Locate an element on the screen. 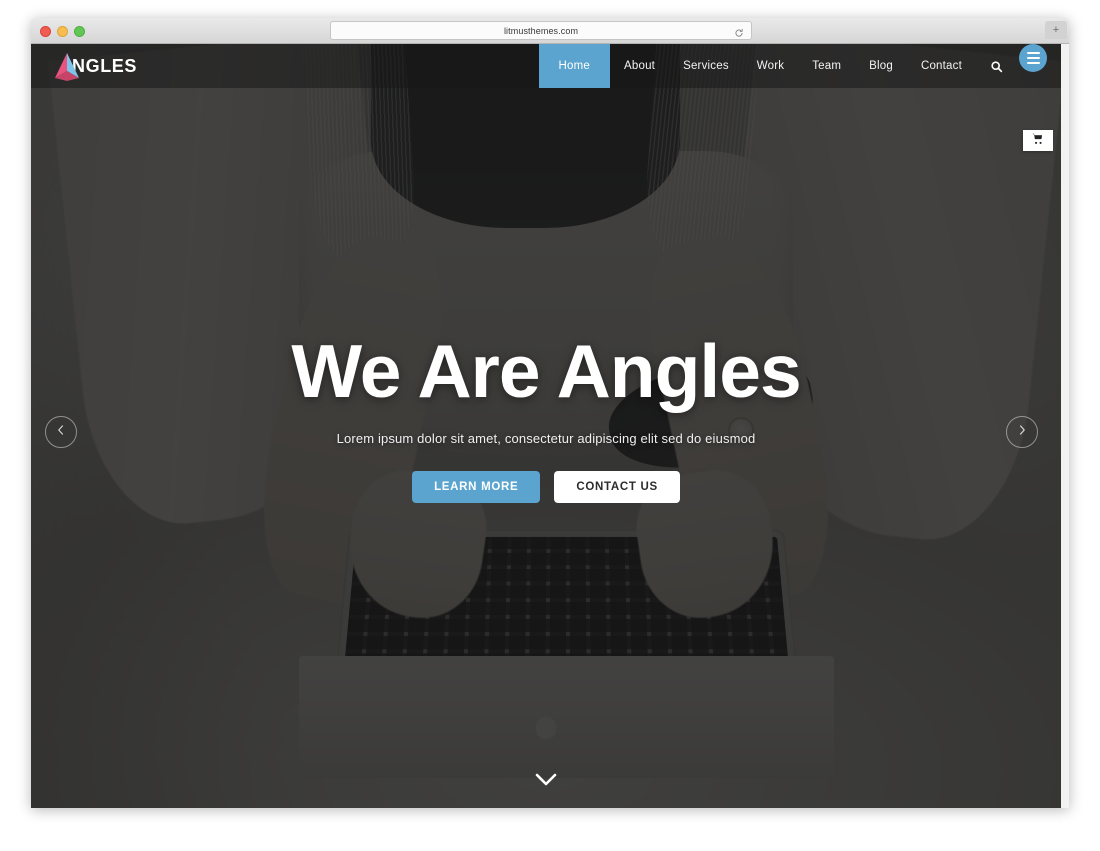  carousel-next-button is located at coordinates (1022, 432).